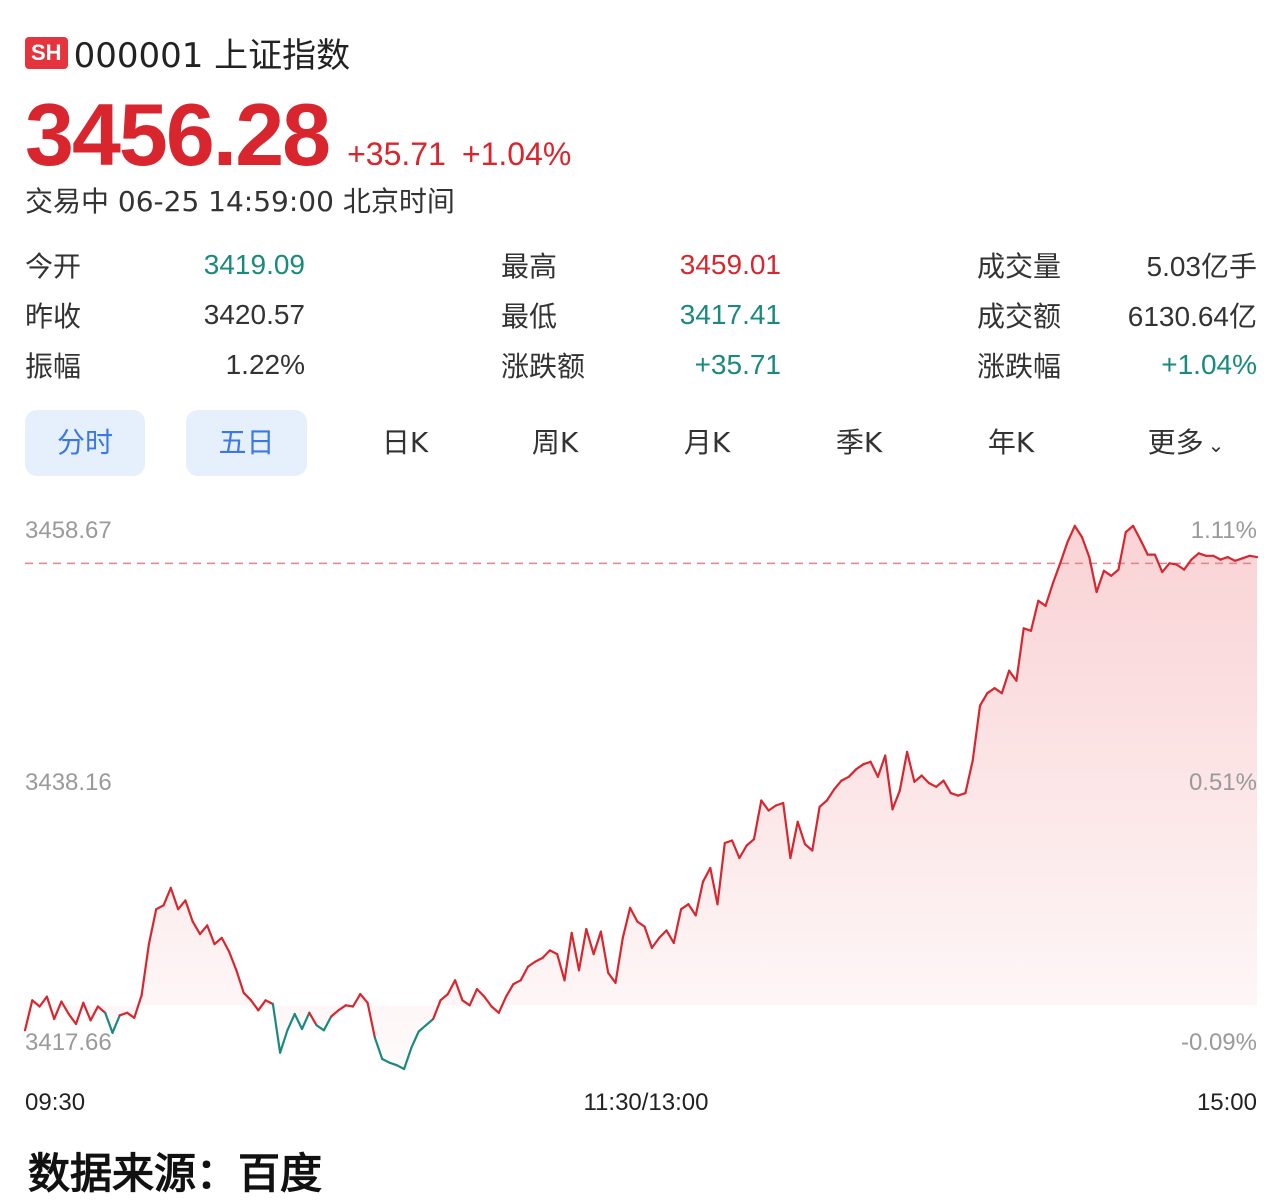 The height and width of the screenshot is (1202, 1264). What do you see at coordinates (707, 443) in the screenshot?
I see `tab-monthly-k: 月K` at bounding box center [707, 443].